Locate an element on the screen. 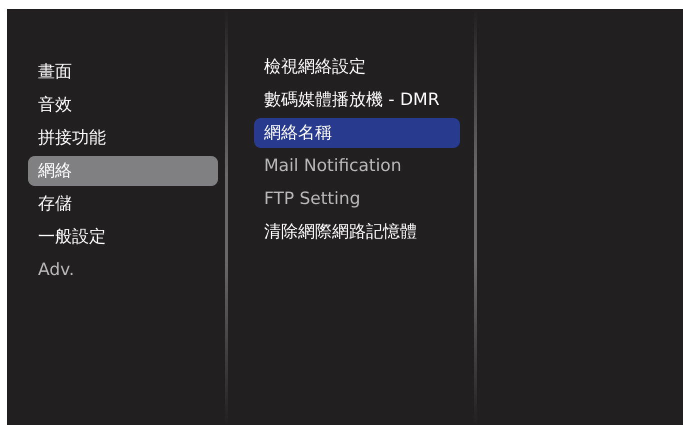 The width and height of the screenshot is (683, 425). menu-item: 音效 is located at coordinates (123, 105).